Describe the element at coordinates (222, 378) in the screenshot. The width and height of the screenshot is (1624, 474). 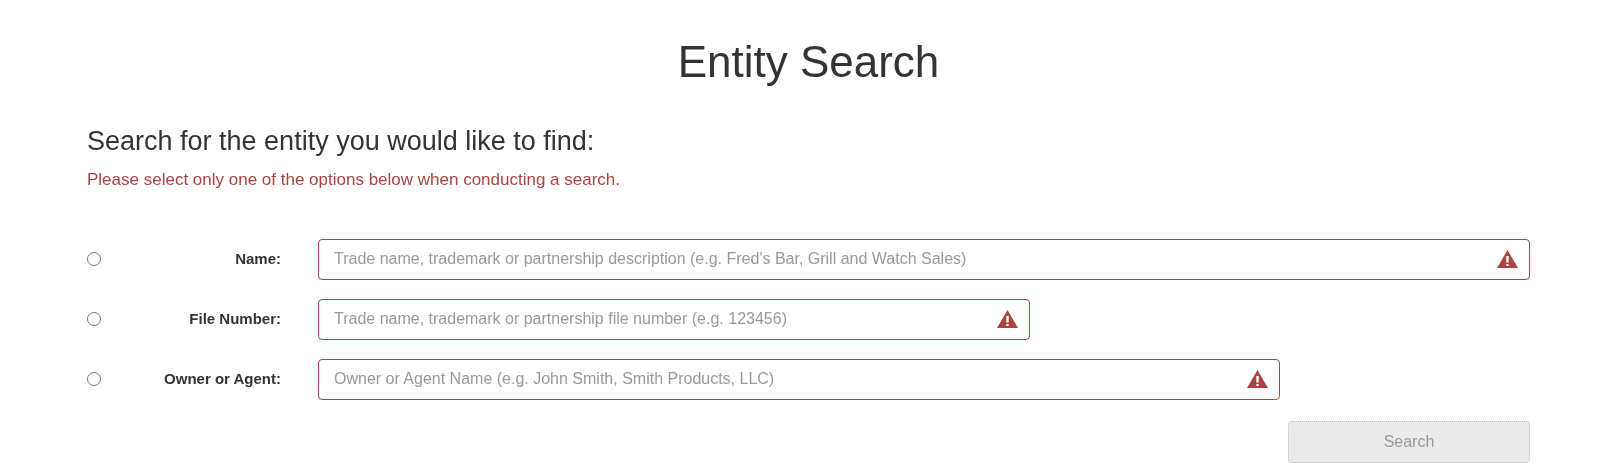
I see `field-label: Owner or Agent:` at that location.